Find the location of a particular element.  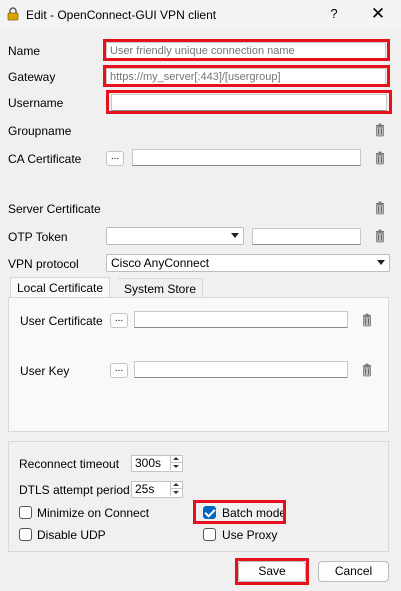

reconnect-timeout-spinbox: 300s is located at coordinates (157, 463).